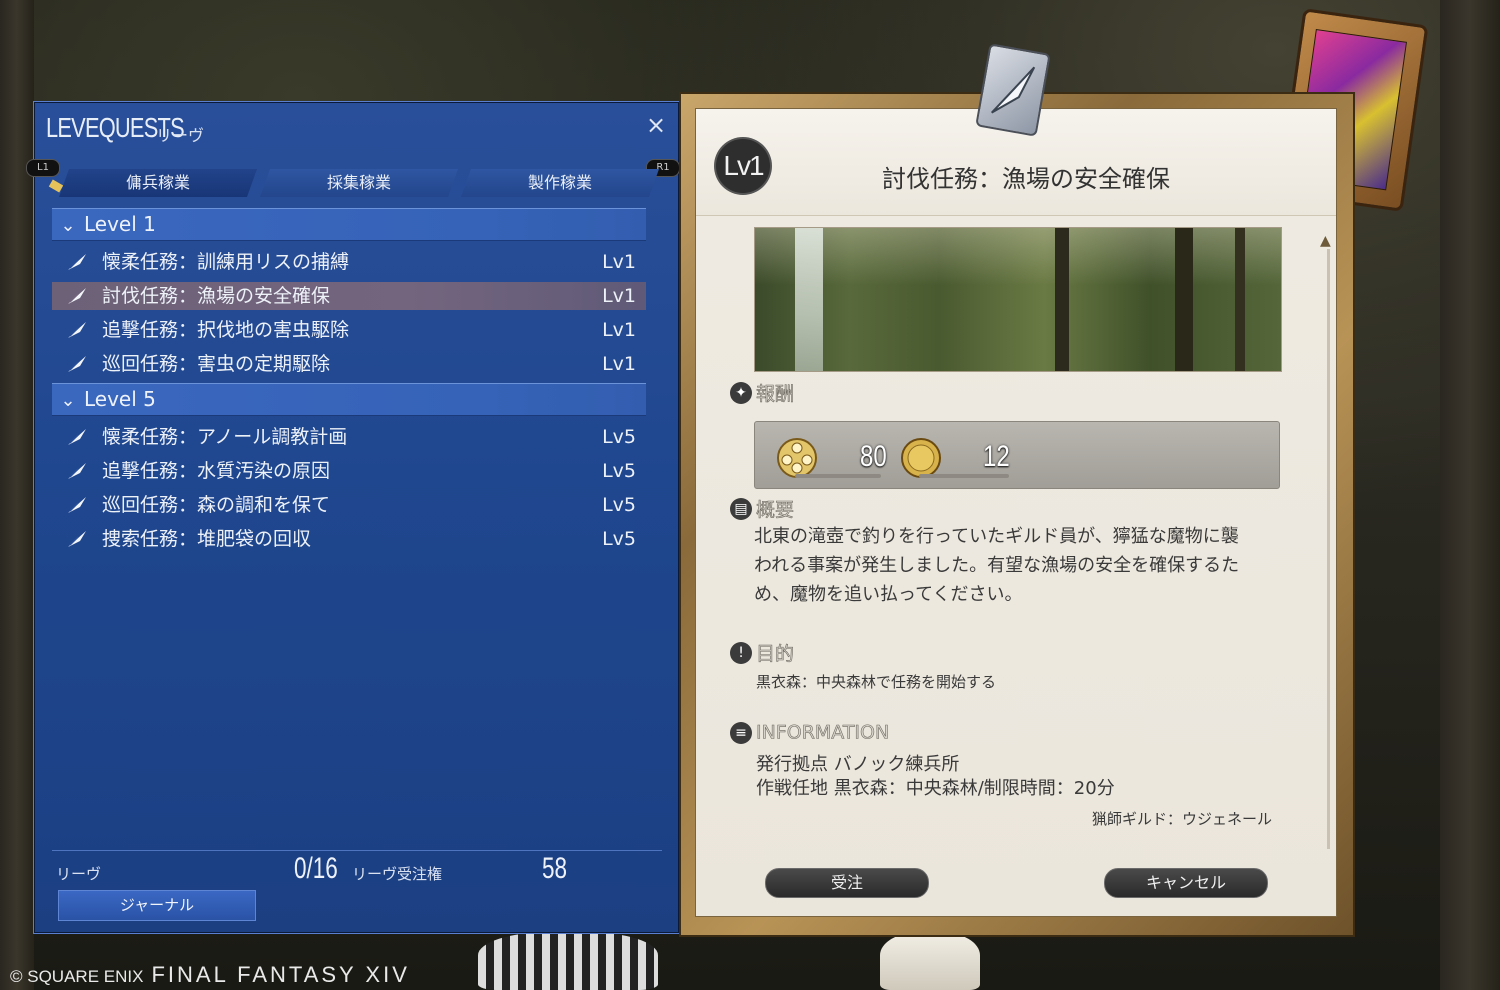 The height and width of the screenshot is (990, 1500). I want to click on seal-amount: 80, so click(873, 456).